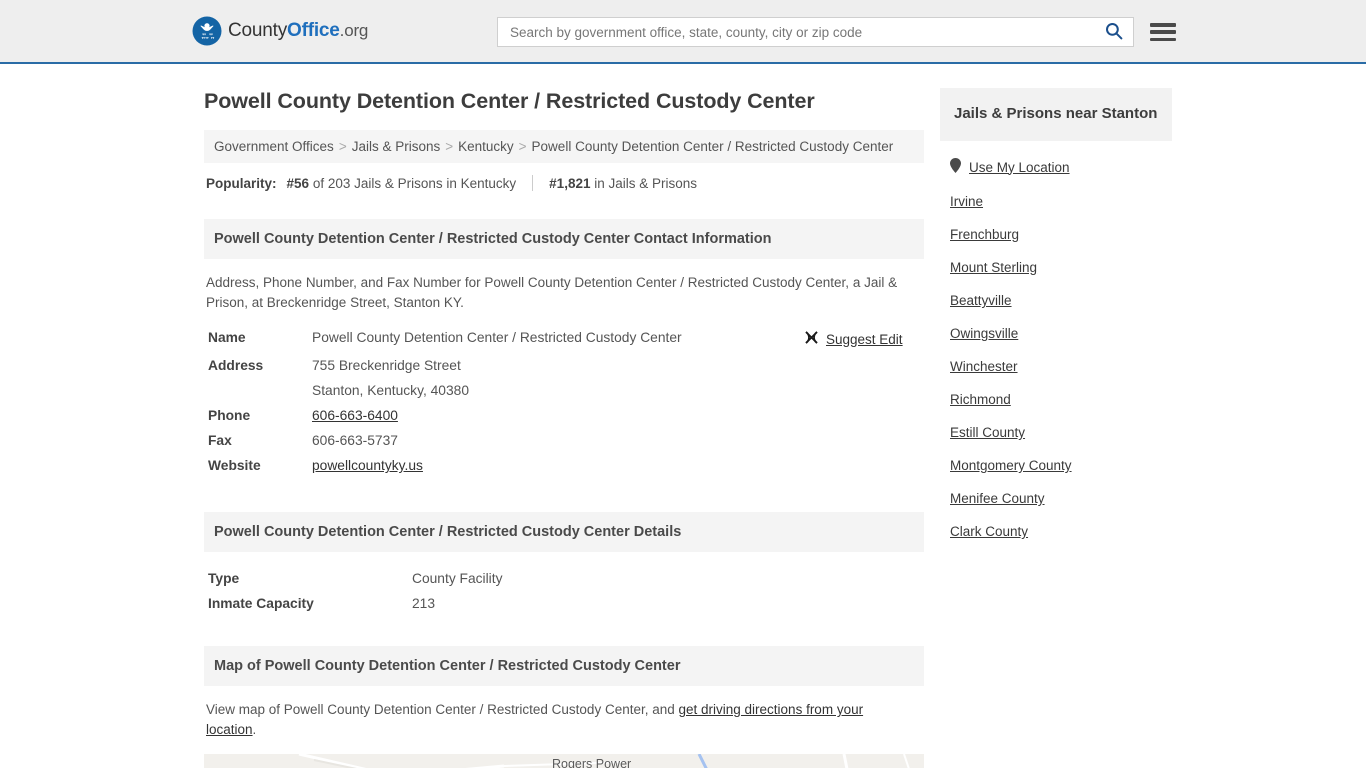 This screenshot has height=768, width=1366. What do you see at coordinates (564, 365) in the screenshot?
I see `table-row-address: Address 755 Breckenridge Street` at bounding box center [564, 365].